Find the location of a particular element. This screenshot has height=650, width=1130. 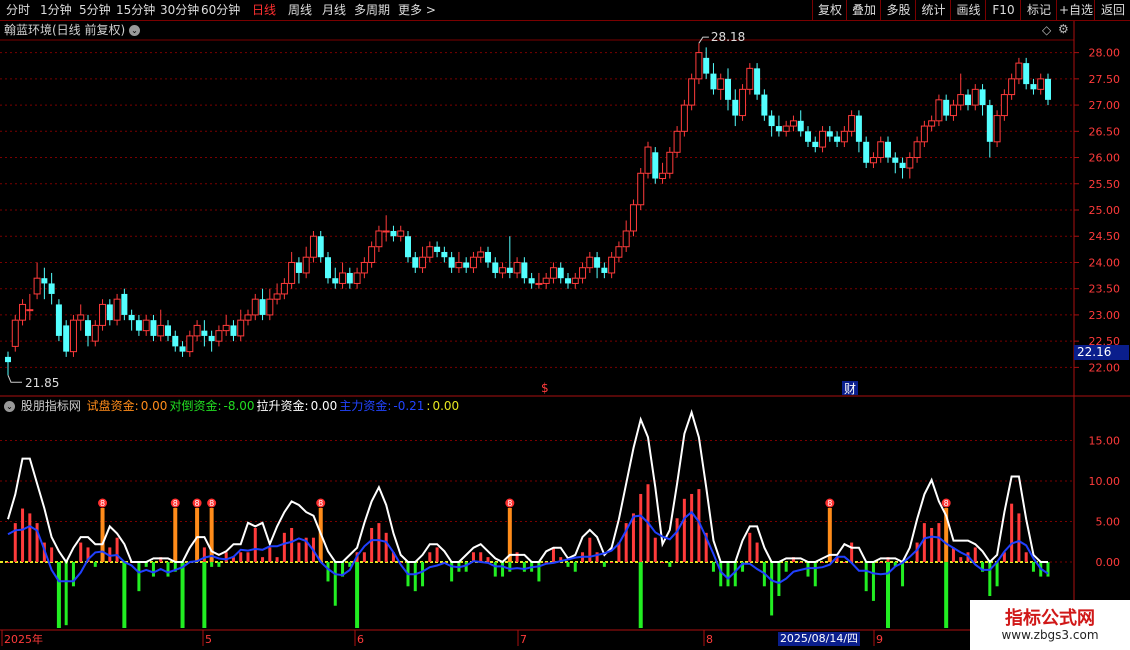

price-tick-label: 26.50 is located at coordinates (1105, 131).